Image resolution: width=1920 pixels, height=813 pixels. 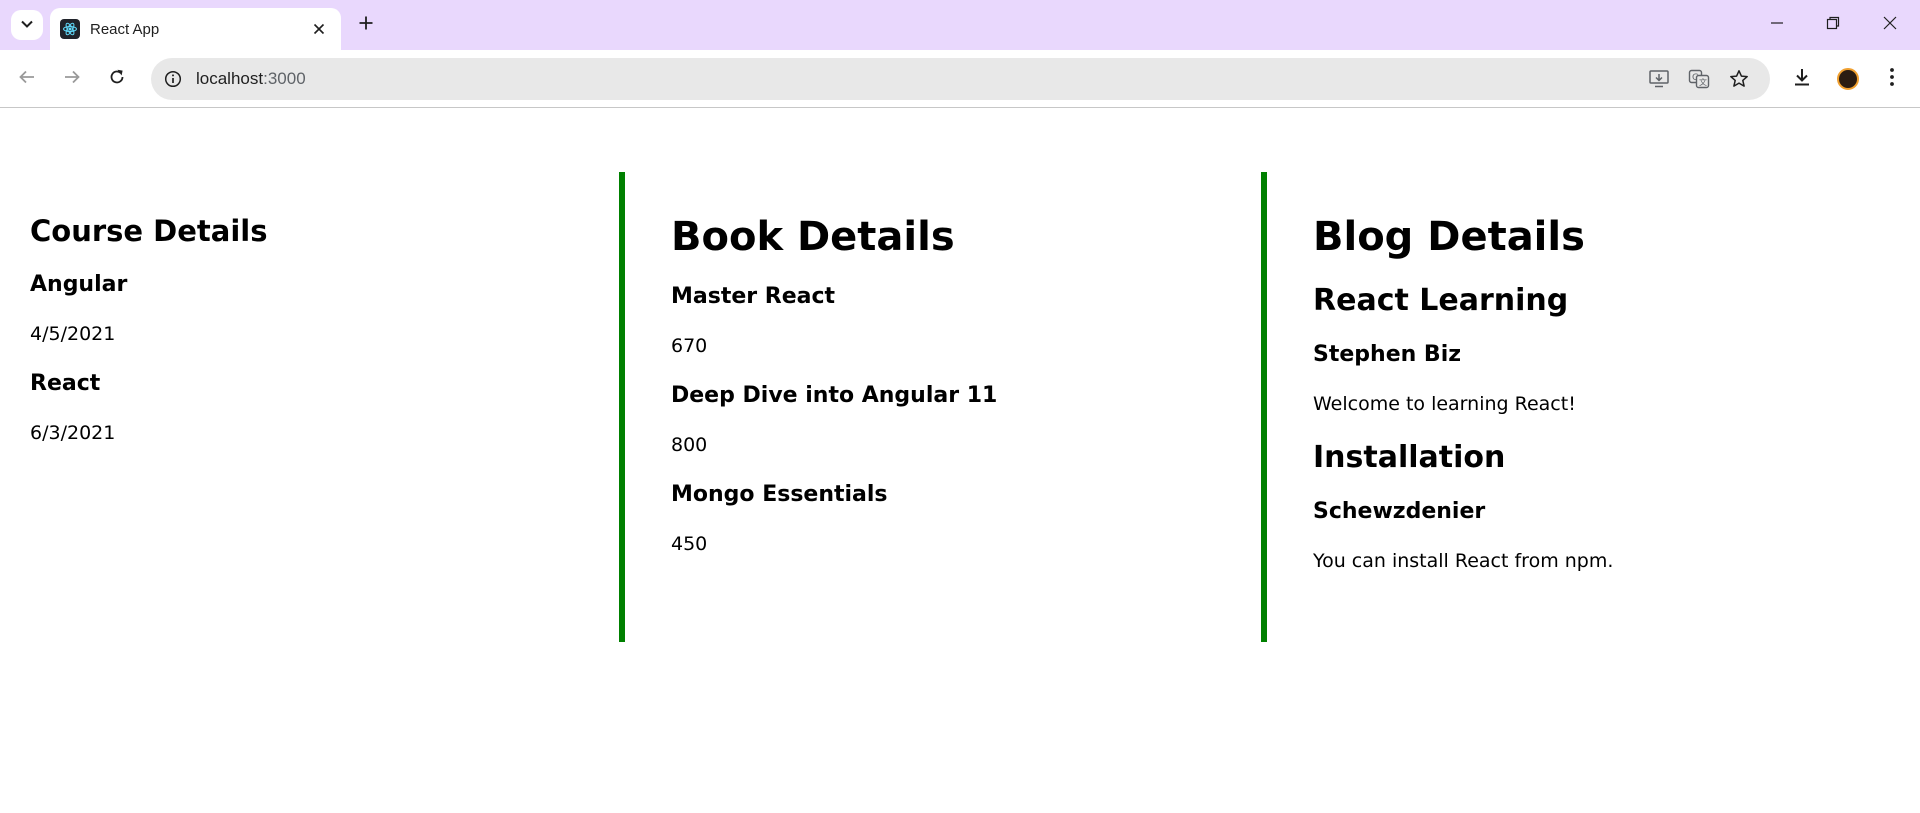 I want to click on course-date: 4/5/2021, so click(x=73, y=334).